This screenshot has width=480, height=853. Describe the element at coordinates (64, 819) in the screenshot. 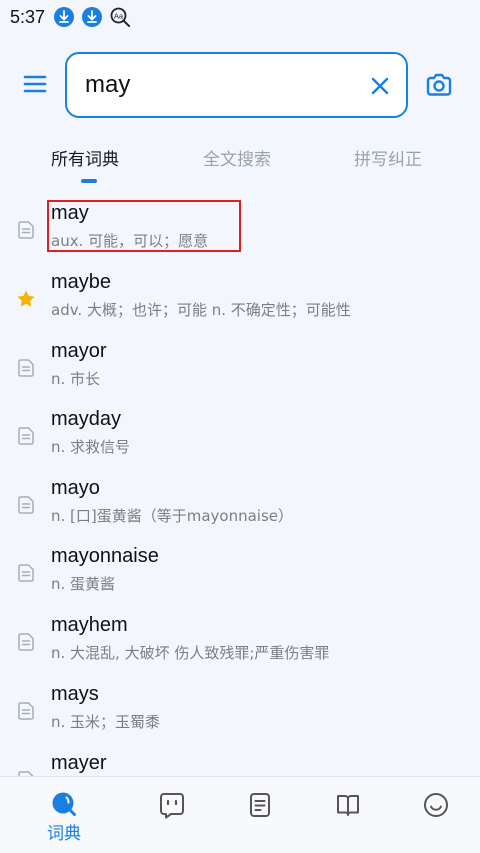

I see `nav-dictionary: 词典` at that location.